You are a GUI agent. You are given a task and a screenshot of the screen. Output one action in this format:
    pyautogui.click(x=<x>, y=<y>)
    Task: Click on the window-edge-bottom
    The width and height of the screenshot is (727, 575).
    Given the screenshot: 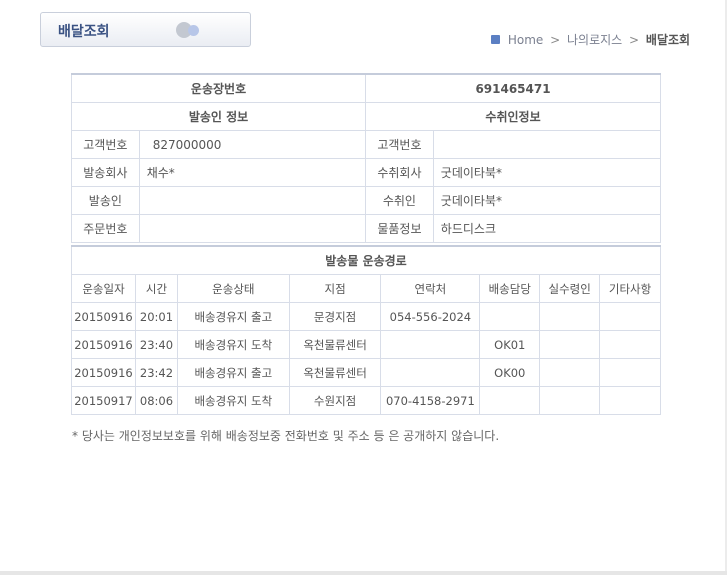 What is the action you would take?
    pyautogui.click(x=363, y=573)
    